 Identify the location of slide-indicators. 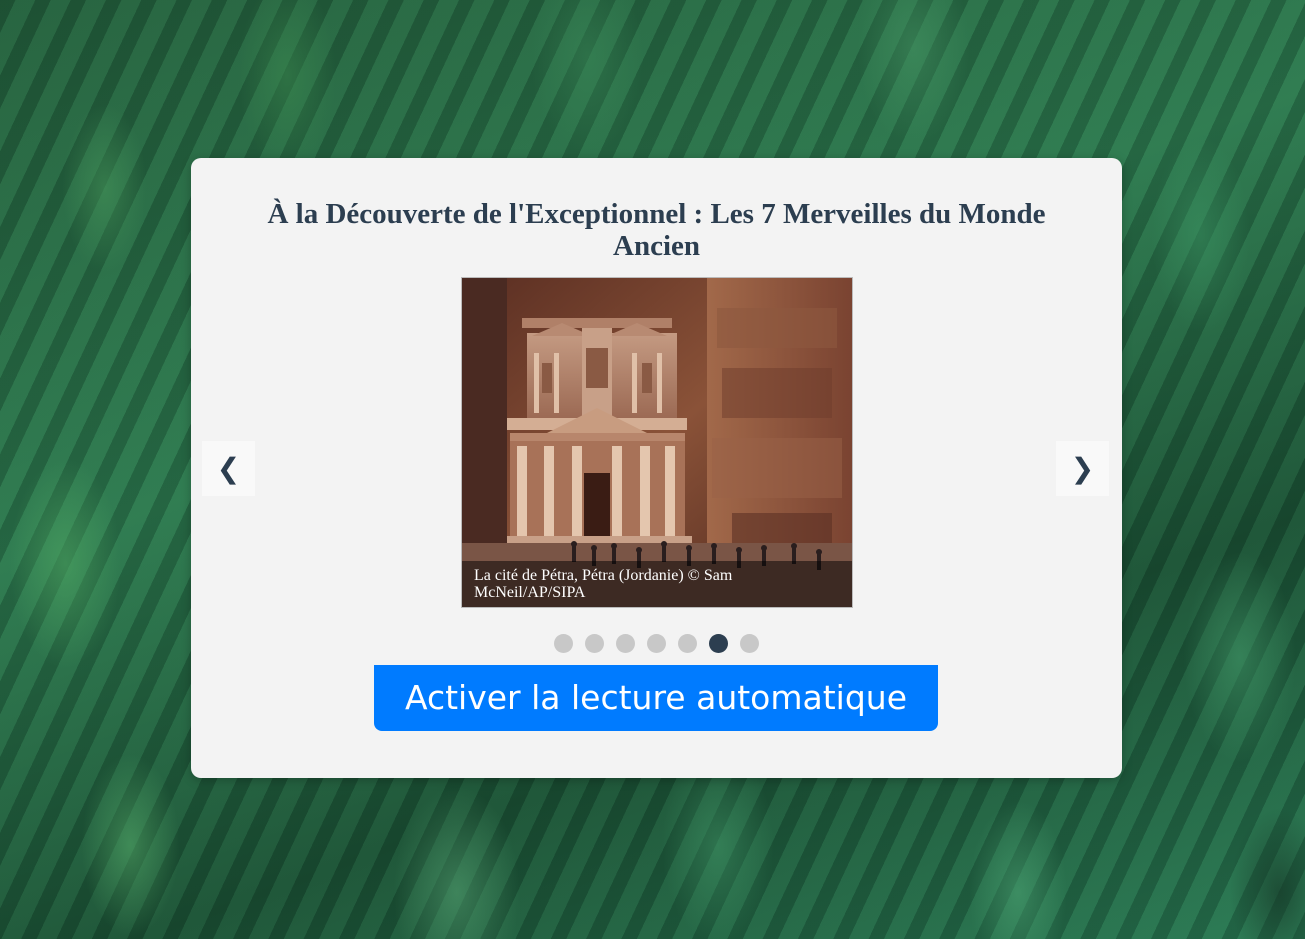
(656, 643).